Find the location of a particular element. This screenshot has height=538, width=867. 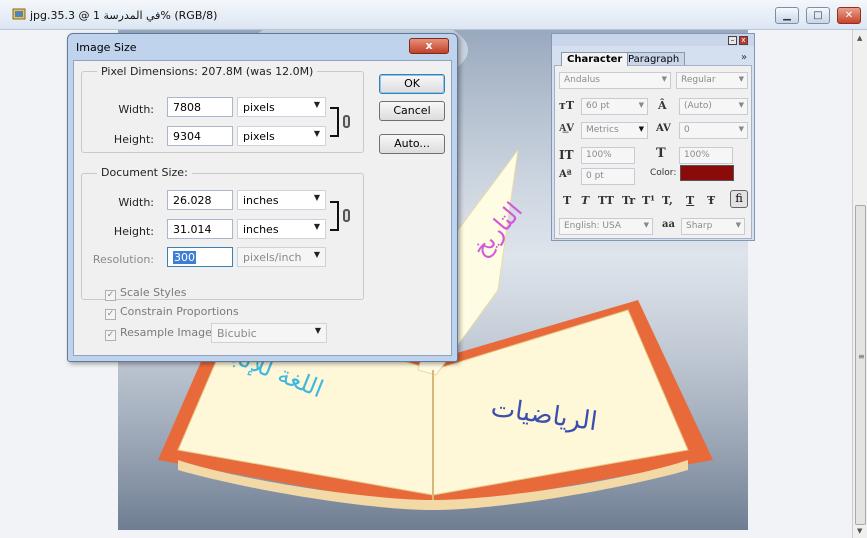

horizontal-scale-icon: T is located at coordinates (661, 153).